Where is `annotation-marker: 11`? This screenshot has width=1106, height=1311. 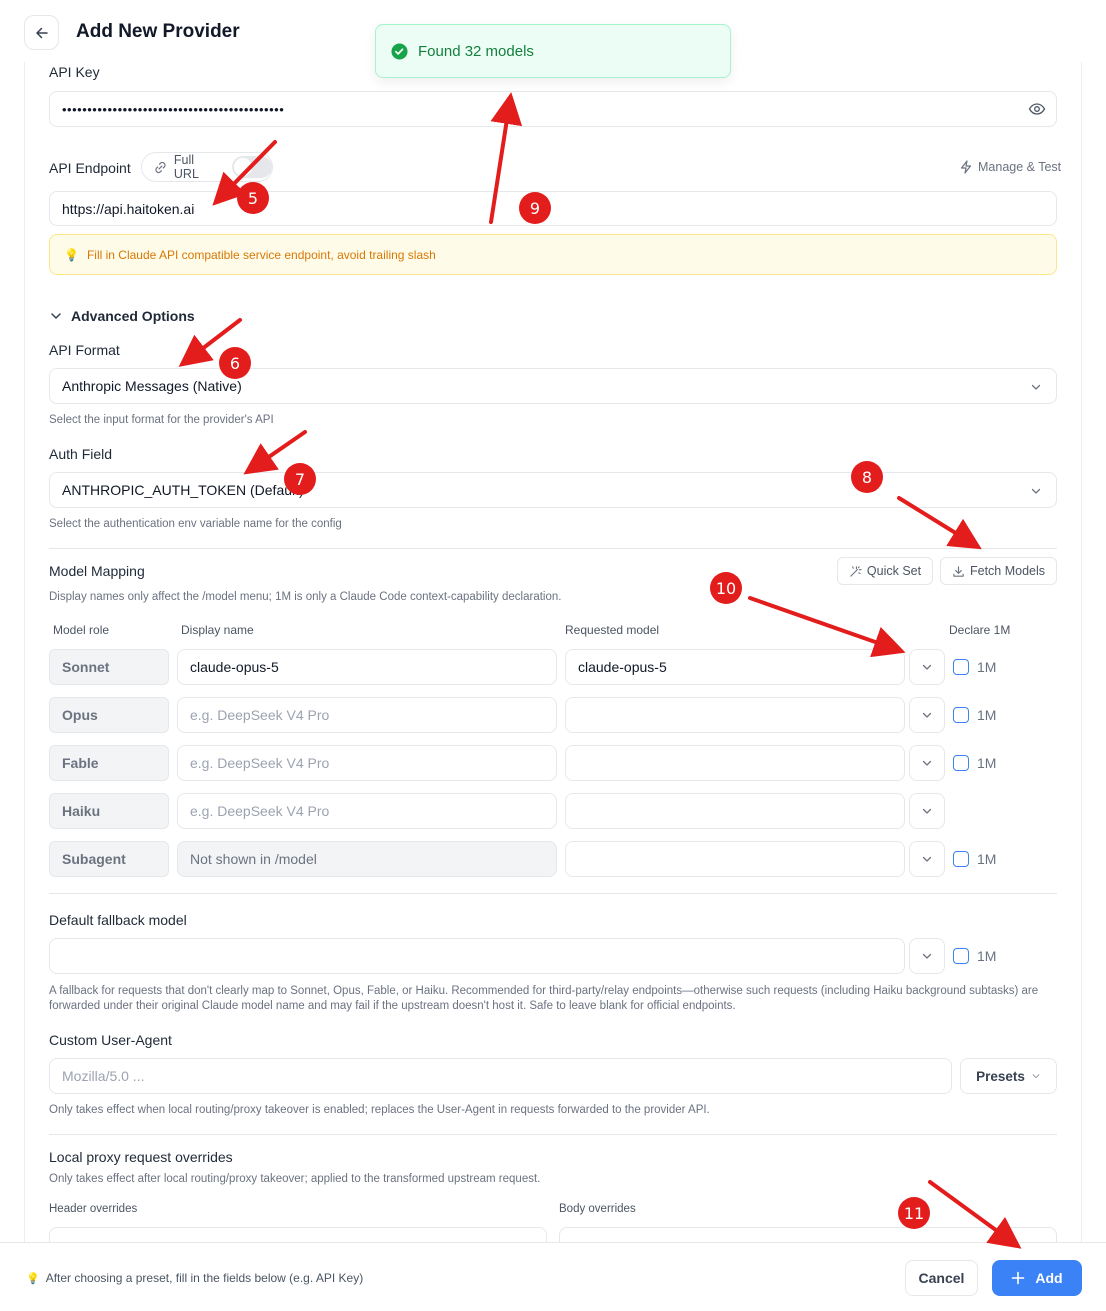 annotation-marker: 11 is located at coordinates (914, 1213).